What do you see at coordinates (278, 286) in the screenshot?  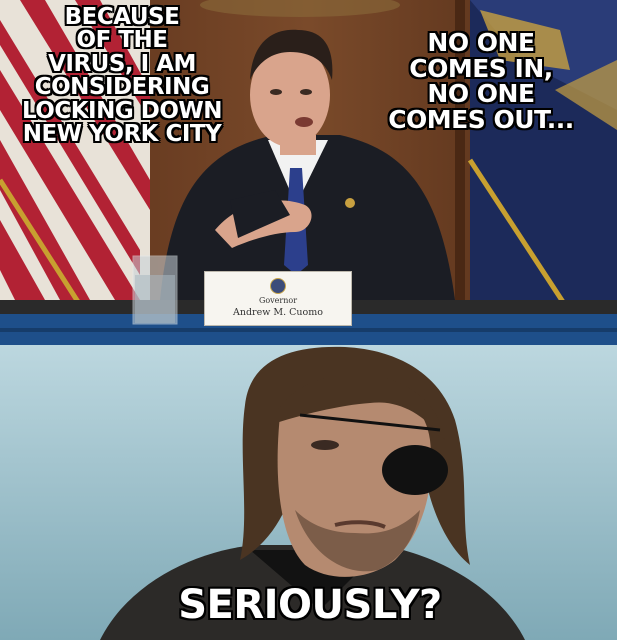 I see `seal-icon` at bounding box center [278, 286].